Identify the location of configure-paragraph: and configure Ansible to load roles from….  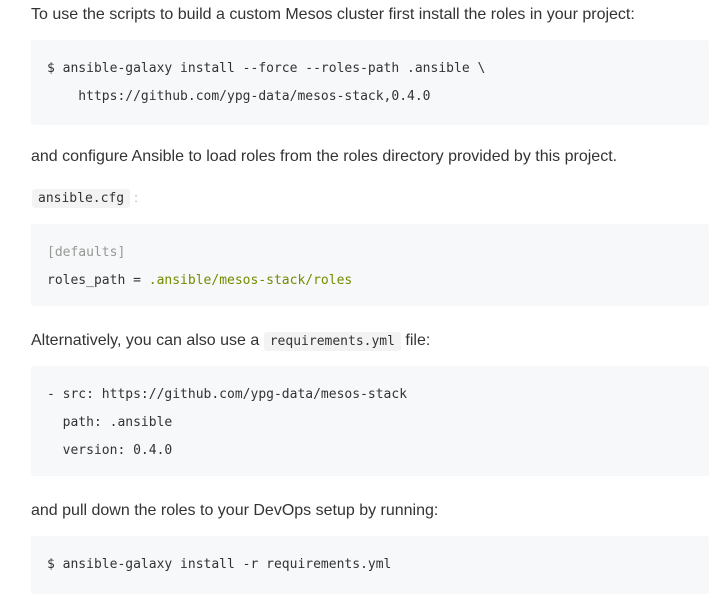
(324, 156).